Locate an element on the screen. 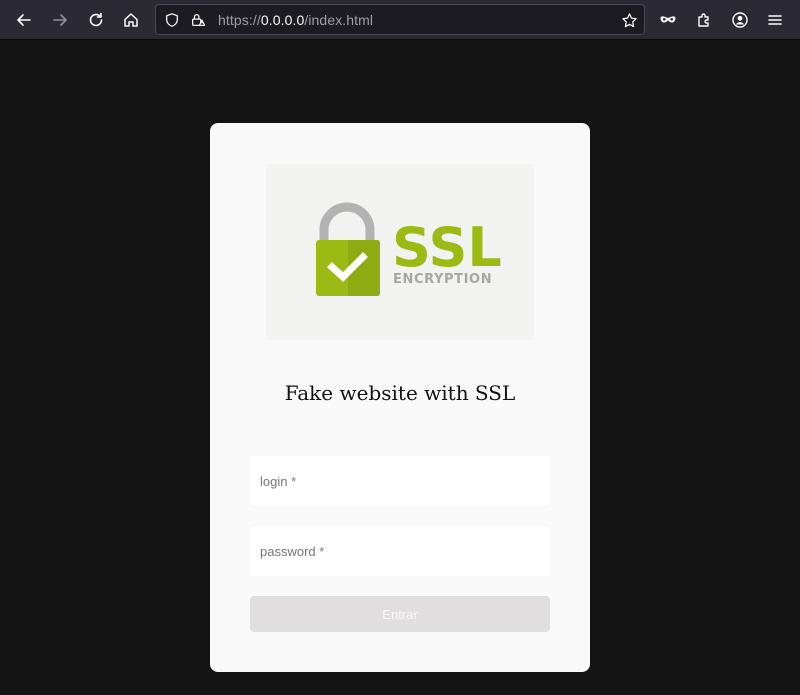 This screenshot has height=695, width=800. page-title: Fake website with SSL is located at coordinates (400, 393).